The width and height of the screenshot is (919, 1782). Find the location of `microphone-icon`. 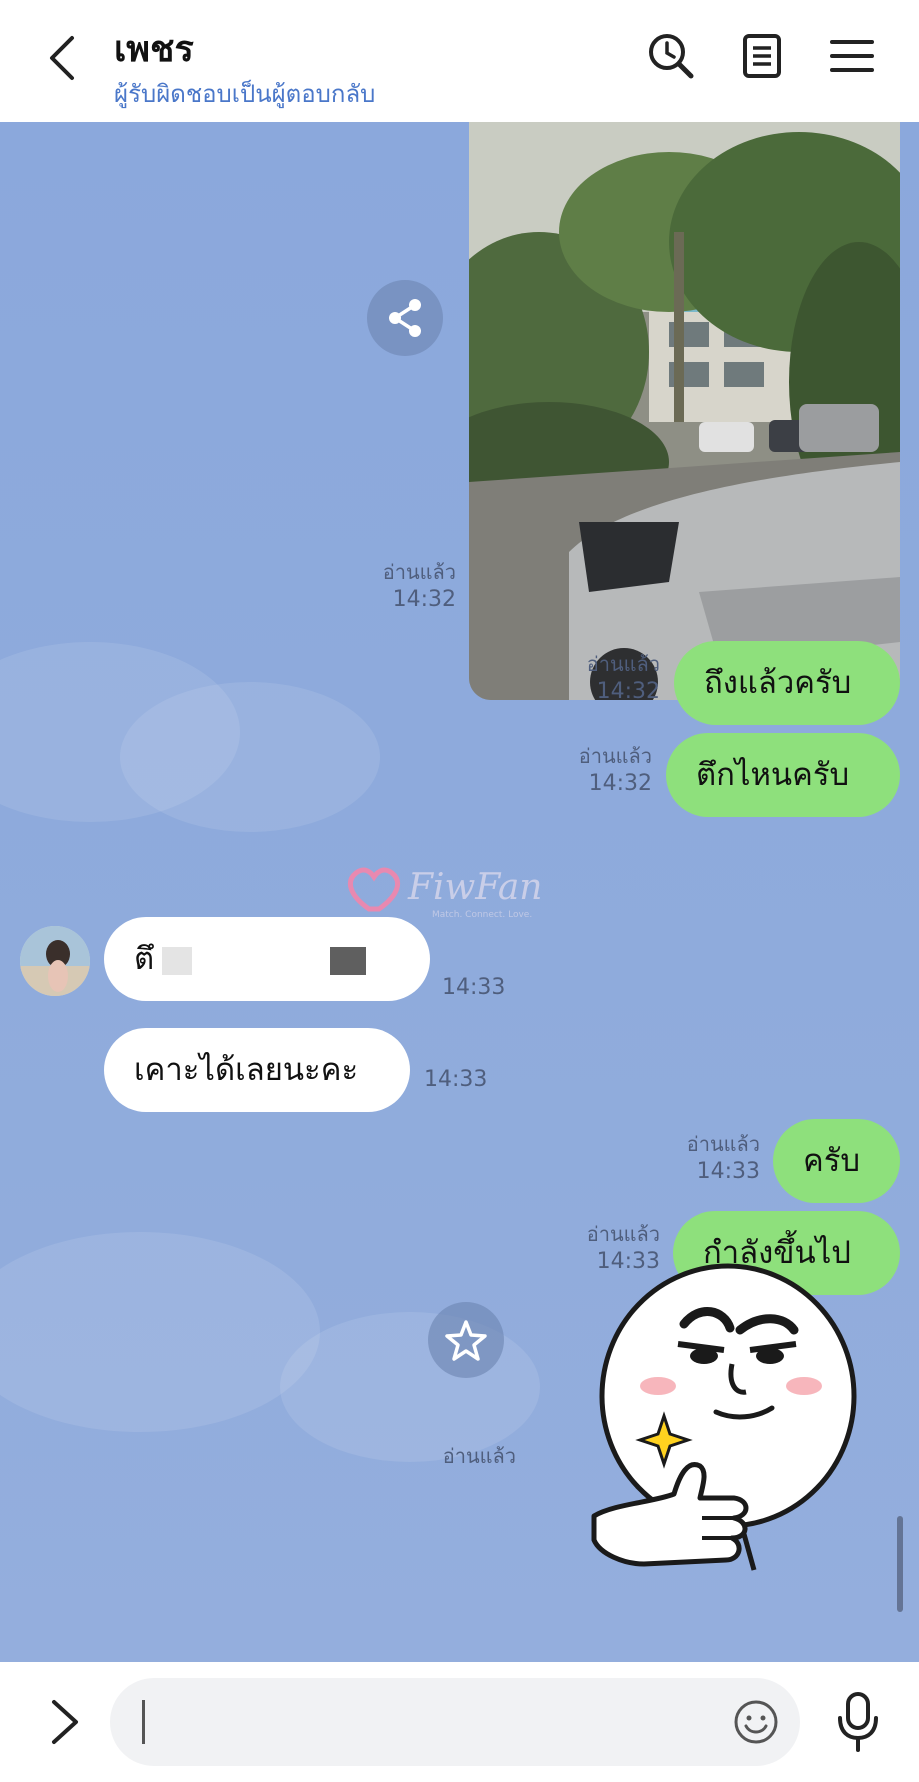

microphone-icon is located at coordinates (858, 1722).